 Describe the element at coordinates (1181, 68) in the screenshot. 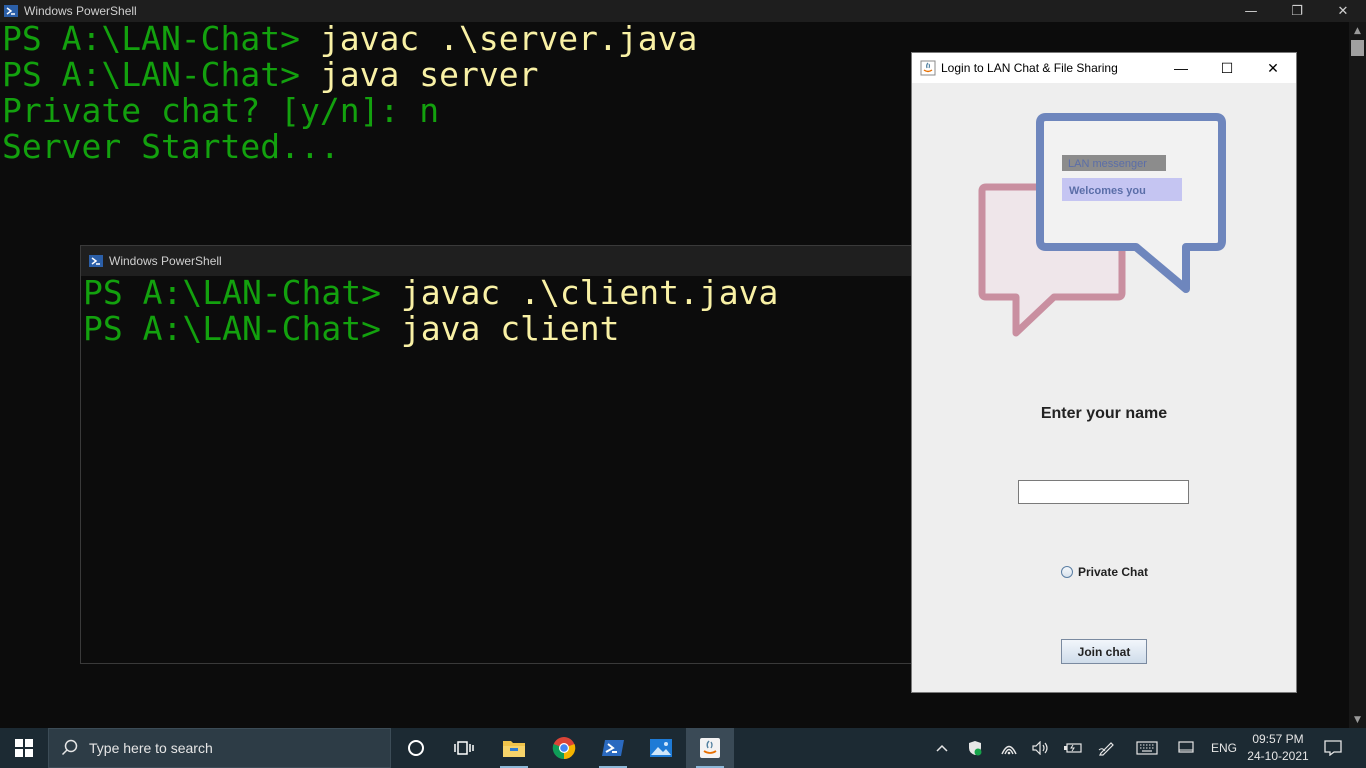

I see `dialog-minimize-button: —` at that location.